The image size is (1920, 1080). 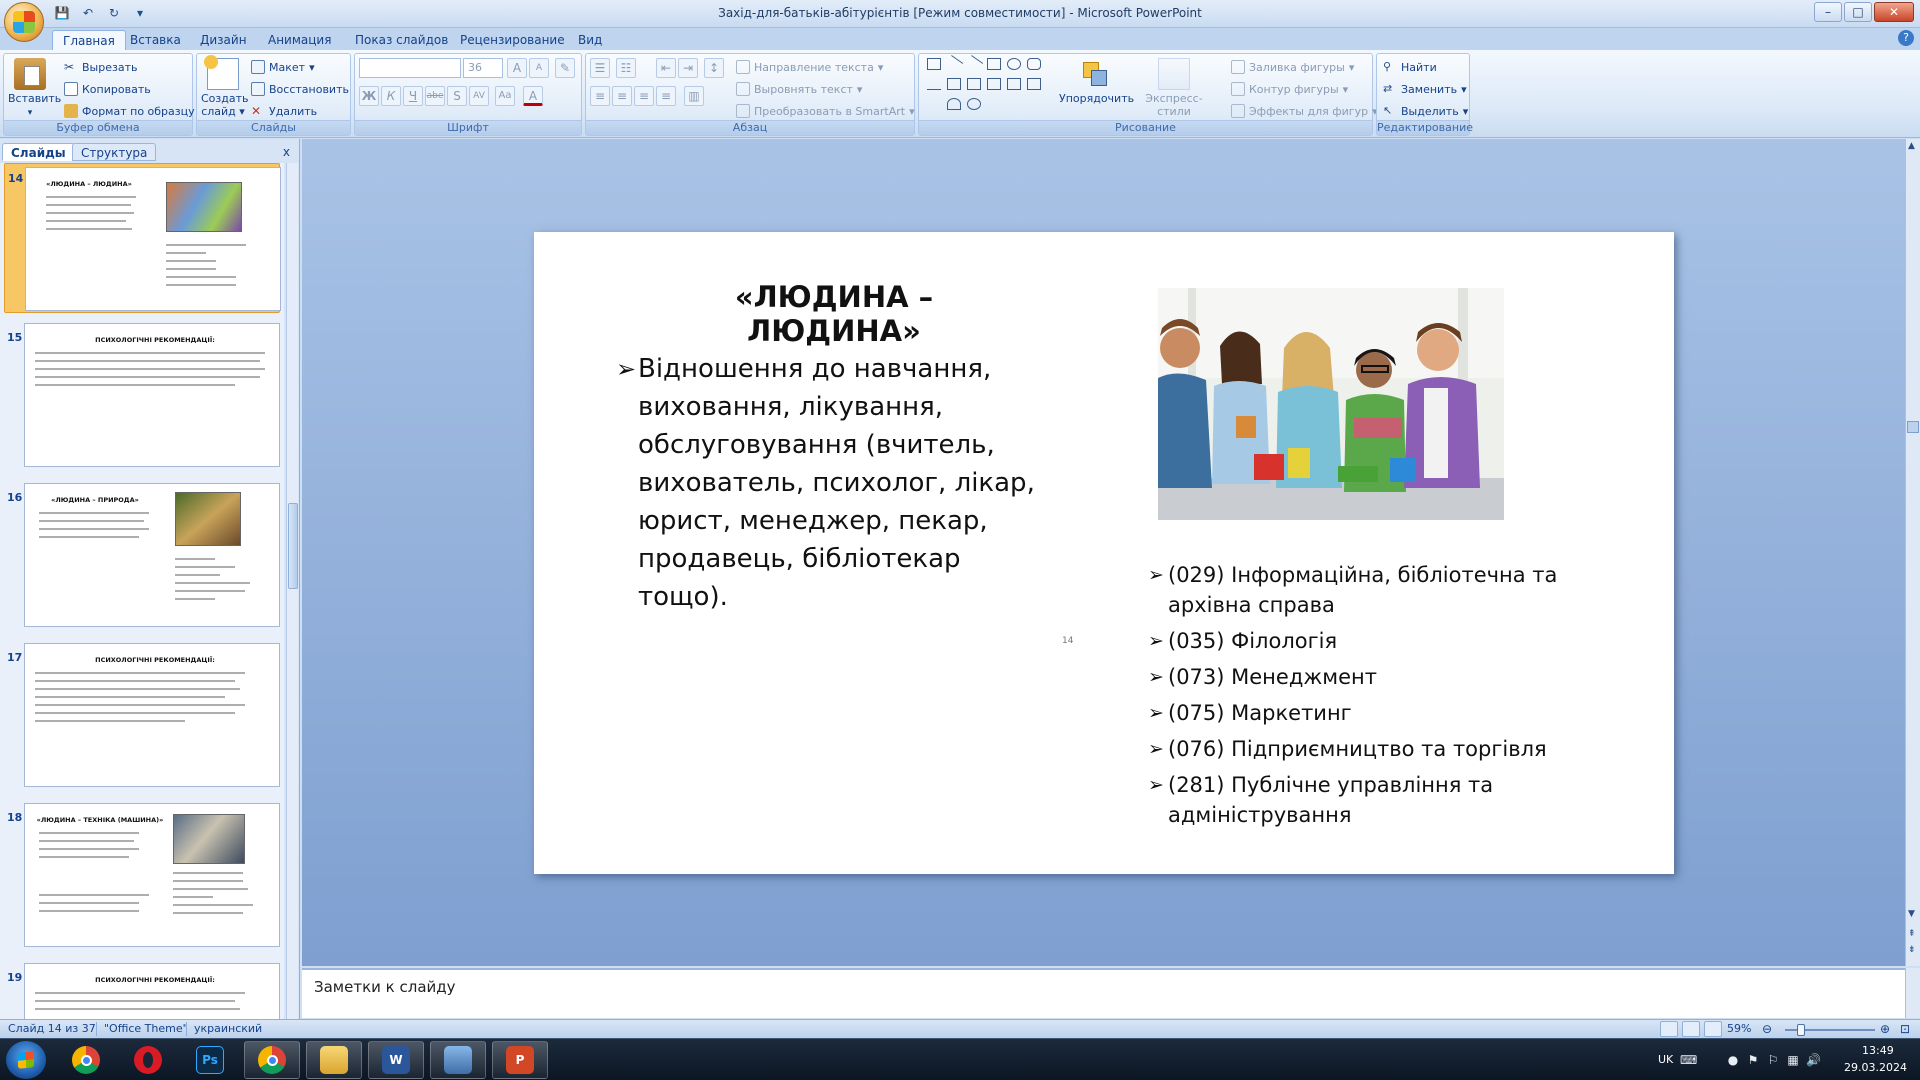 What do you see at coordinates (1739, 1028) in the screenshot?
I see `zoom-level: 59%` at bounding box center [1739, 1028].